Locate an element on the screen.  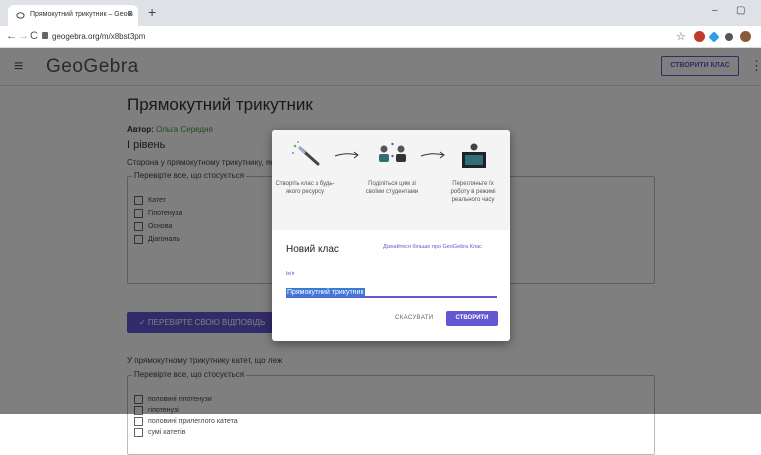
geogebra-favicon-icon is located at coordinates (20, 15).